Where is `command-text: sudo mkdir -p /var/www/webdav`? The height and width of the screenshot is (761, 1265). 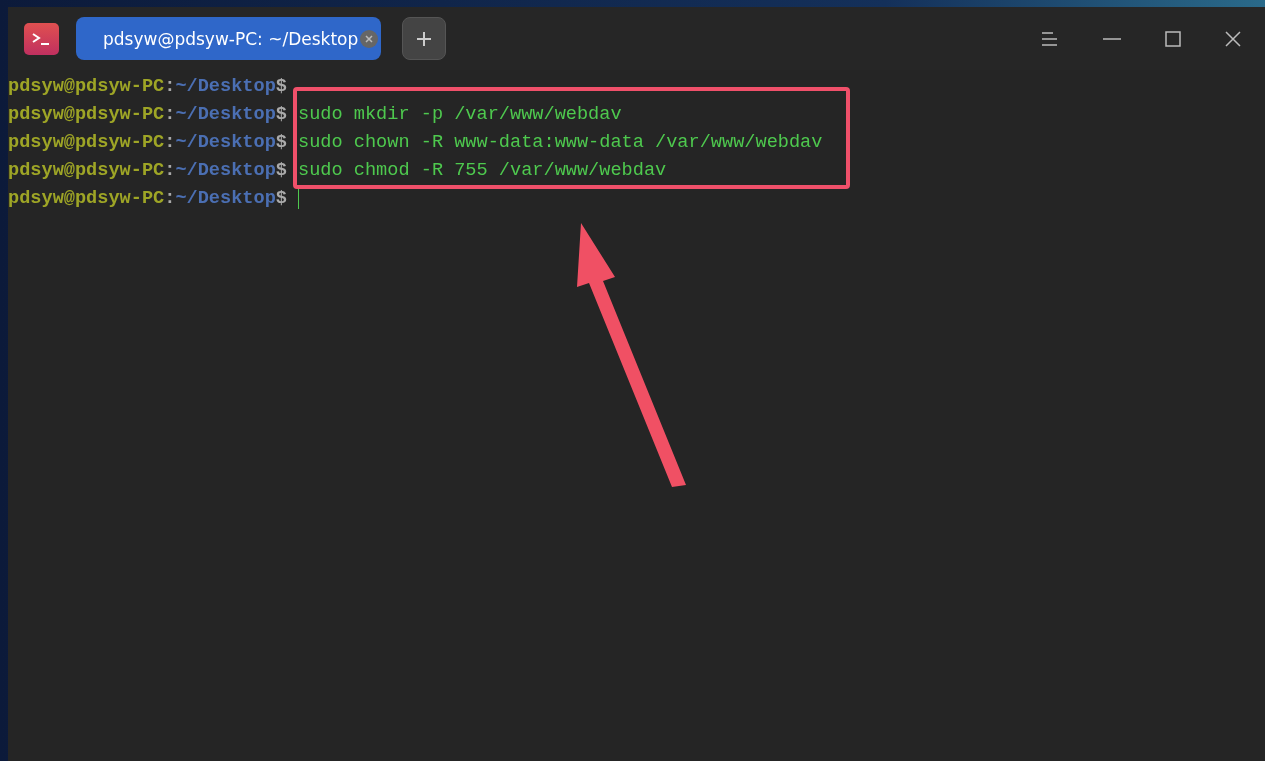 command-text: sudo mkdir -p /var/www/webdav is located at coordinates (460, 115).